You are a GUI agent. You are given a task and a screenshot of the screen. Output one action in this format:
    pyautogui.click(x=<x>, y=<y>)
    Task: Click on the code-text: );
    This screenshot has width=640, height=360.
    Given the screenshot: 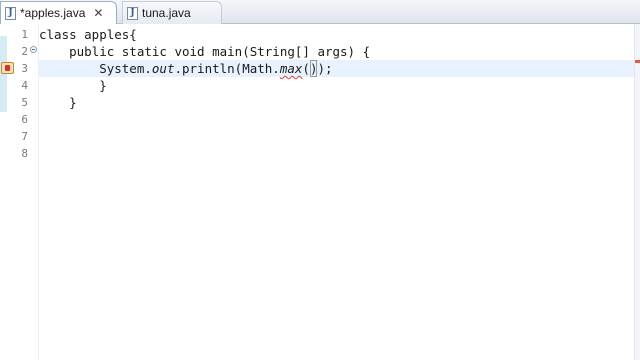 What is the action you would take?
    pyautogui.click(x=325, y=68)
    